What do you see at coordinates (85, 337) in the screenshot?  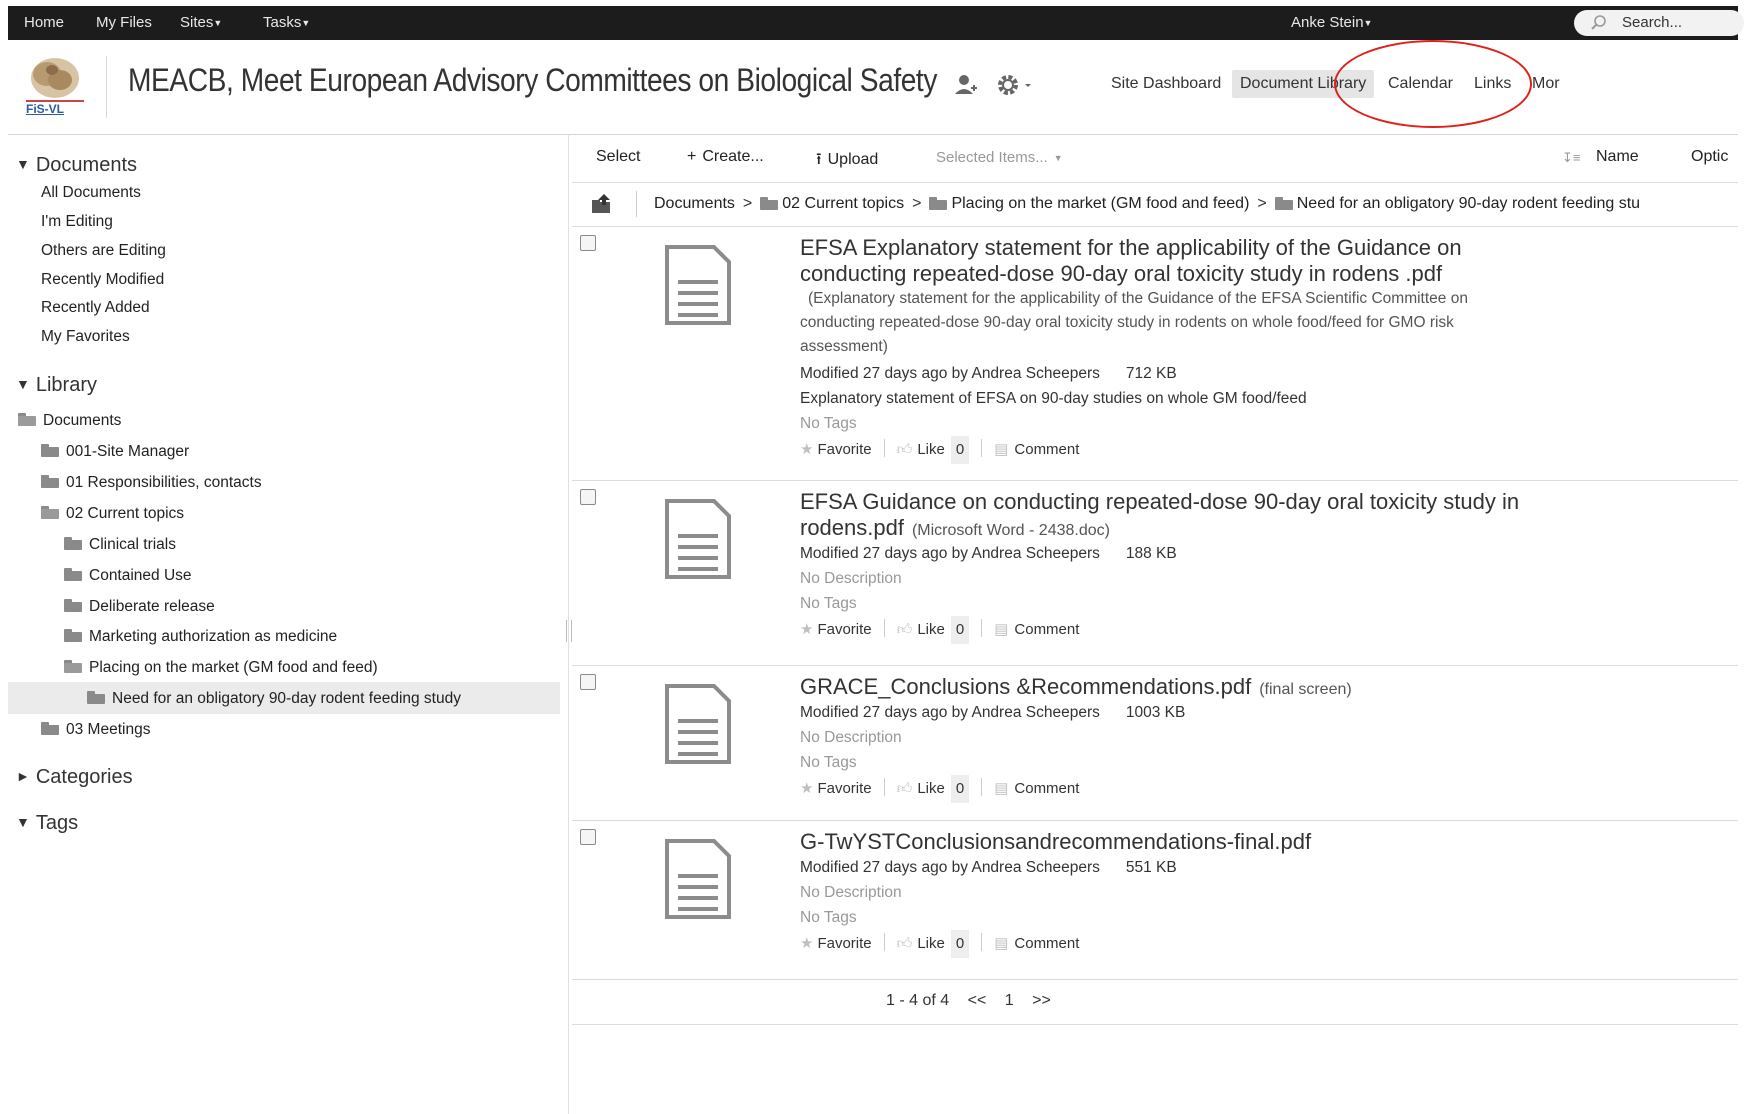 I see `filter-my-favorites: My Favorites` at bounding box center [85, 337].